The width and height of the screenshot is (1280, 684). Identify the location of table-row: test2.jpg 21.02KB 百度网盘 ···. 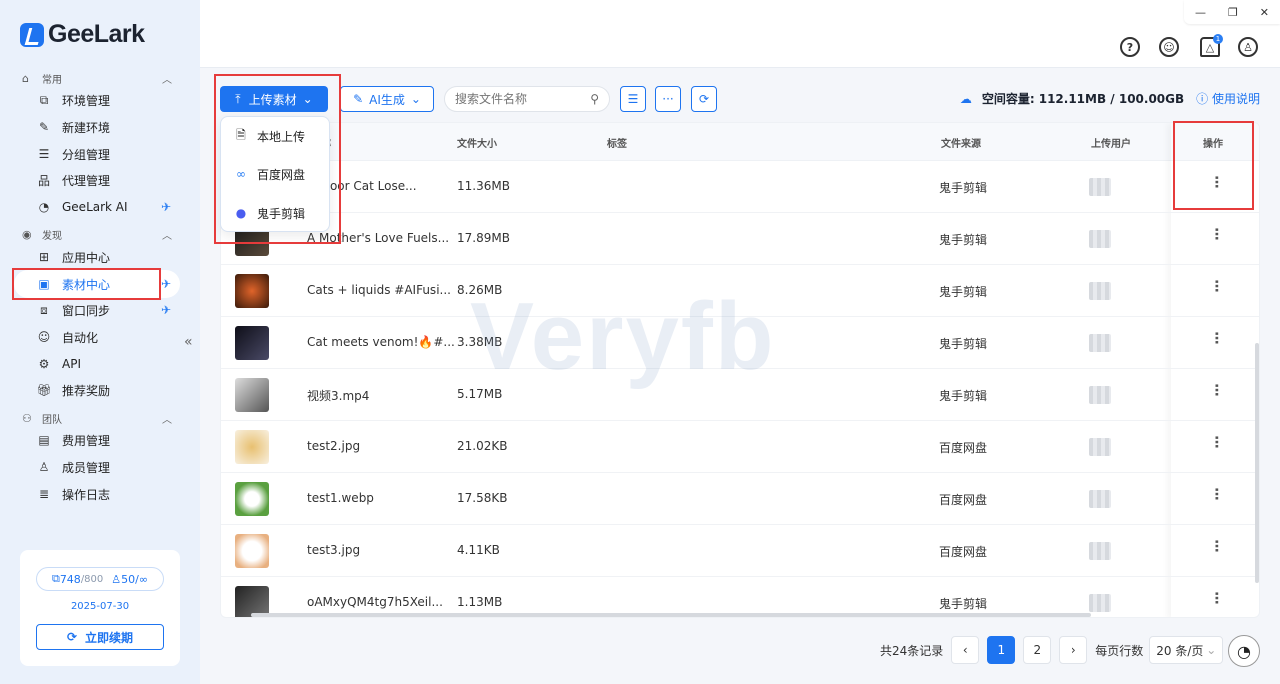
(740, 447).